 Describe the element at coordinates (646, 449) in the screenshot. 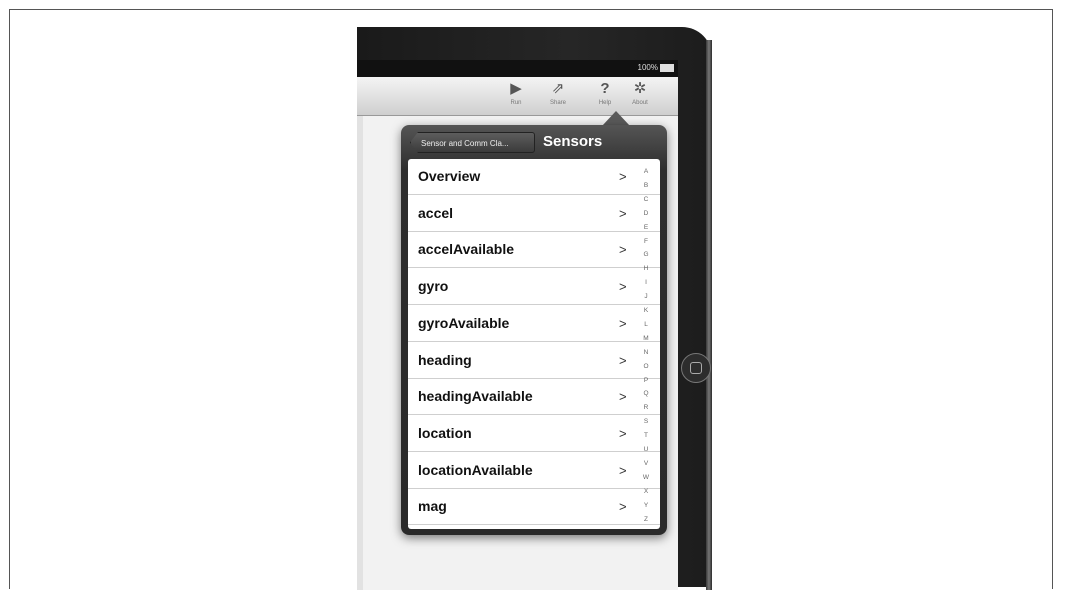

I see `index-letter: U` at that location.